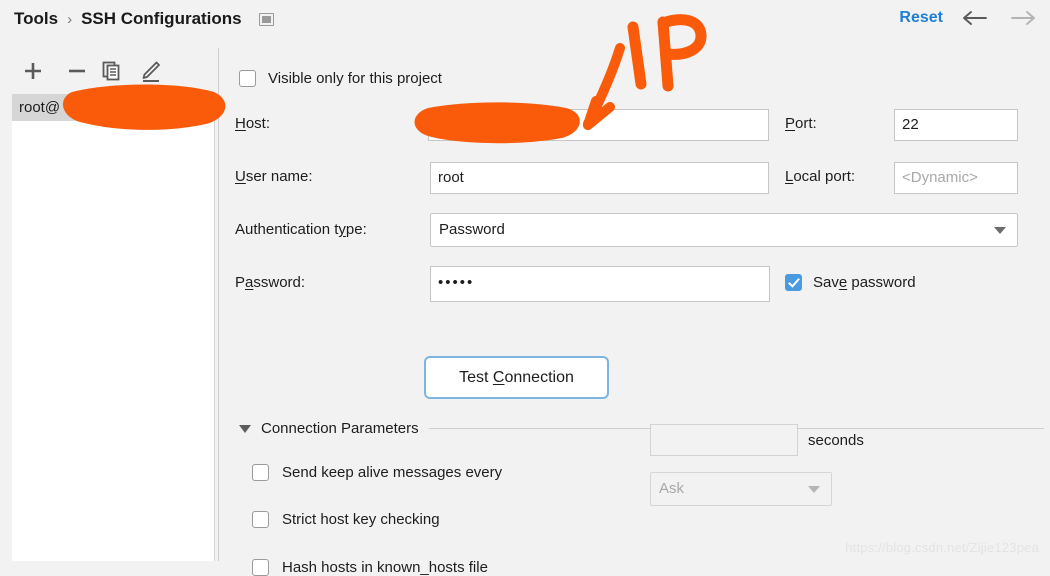 The height and width of the screenshot is (576, 1050). Describe the element at coordinates (599, 178) in the screenshot. I see `username-input: root` at that location.